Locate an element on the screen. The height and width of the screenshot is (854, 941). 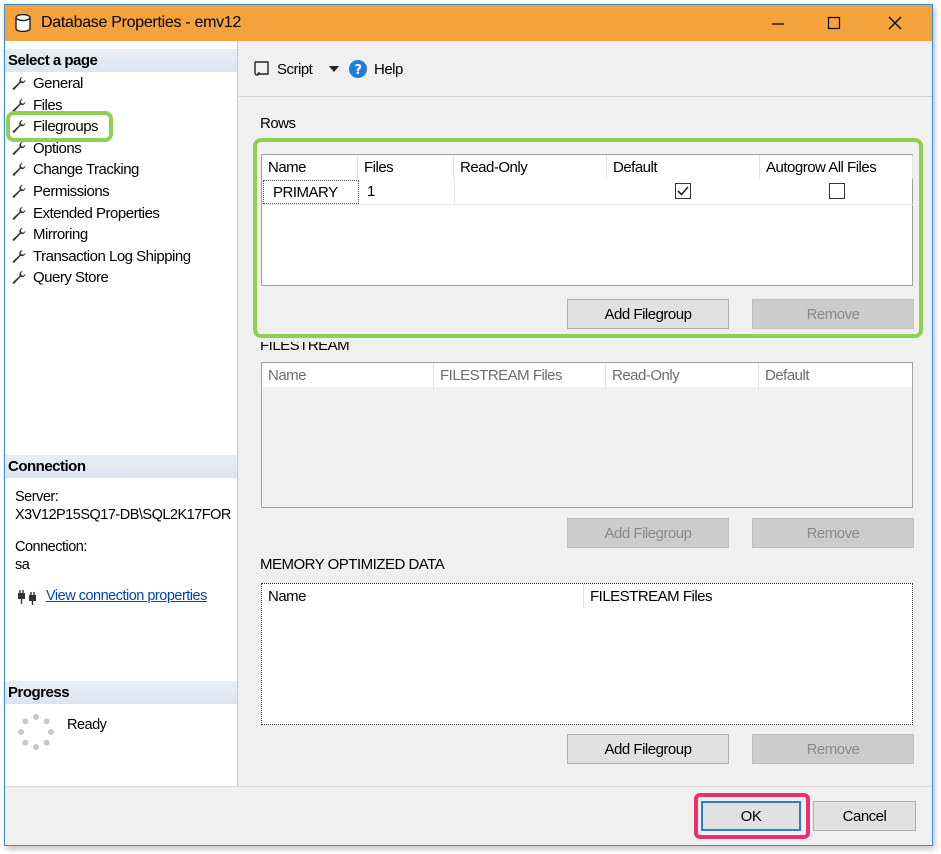
memory-col-name: Name is located at coordinates (423, 596).